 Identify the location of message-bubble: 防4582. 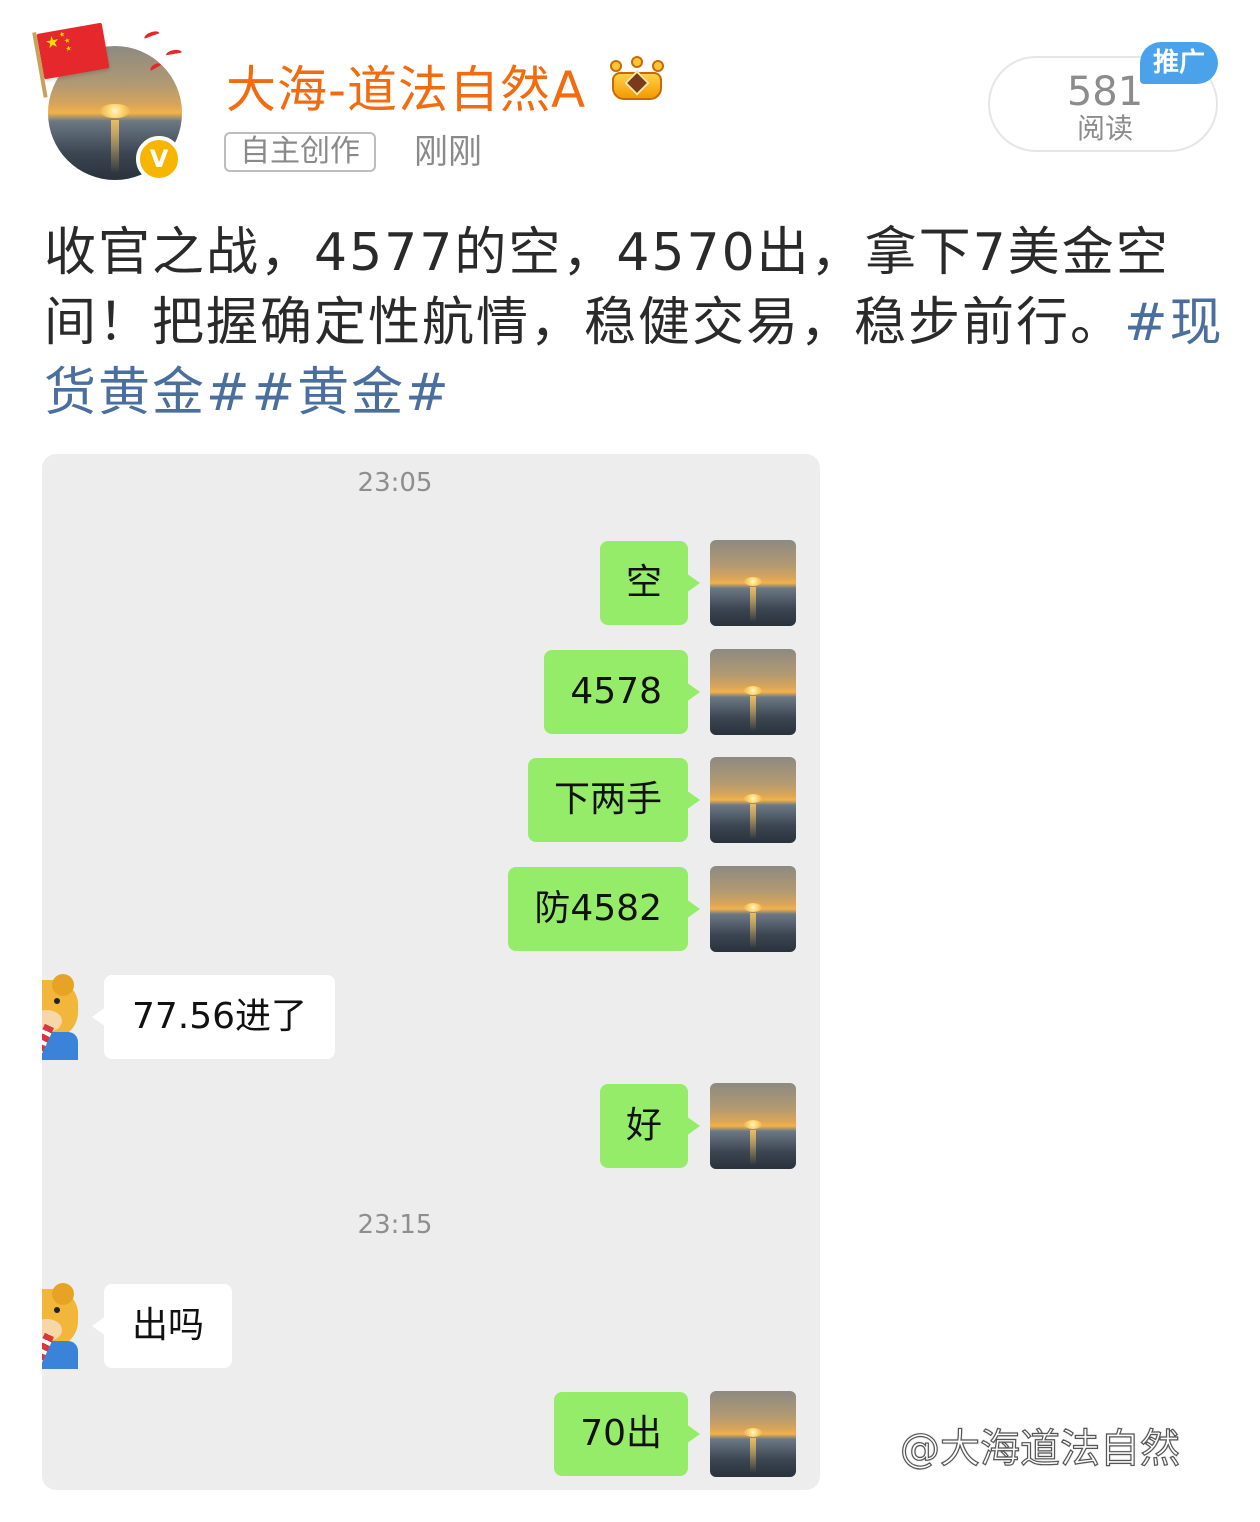
(604, 909).